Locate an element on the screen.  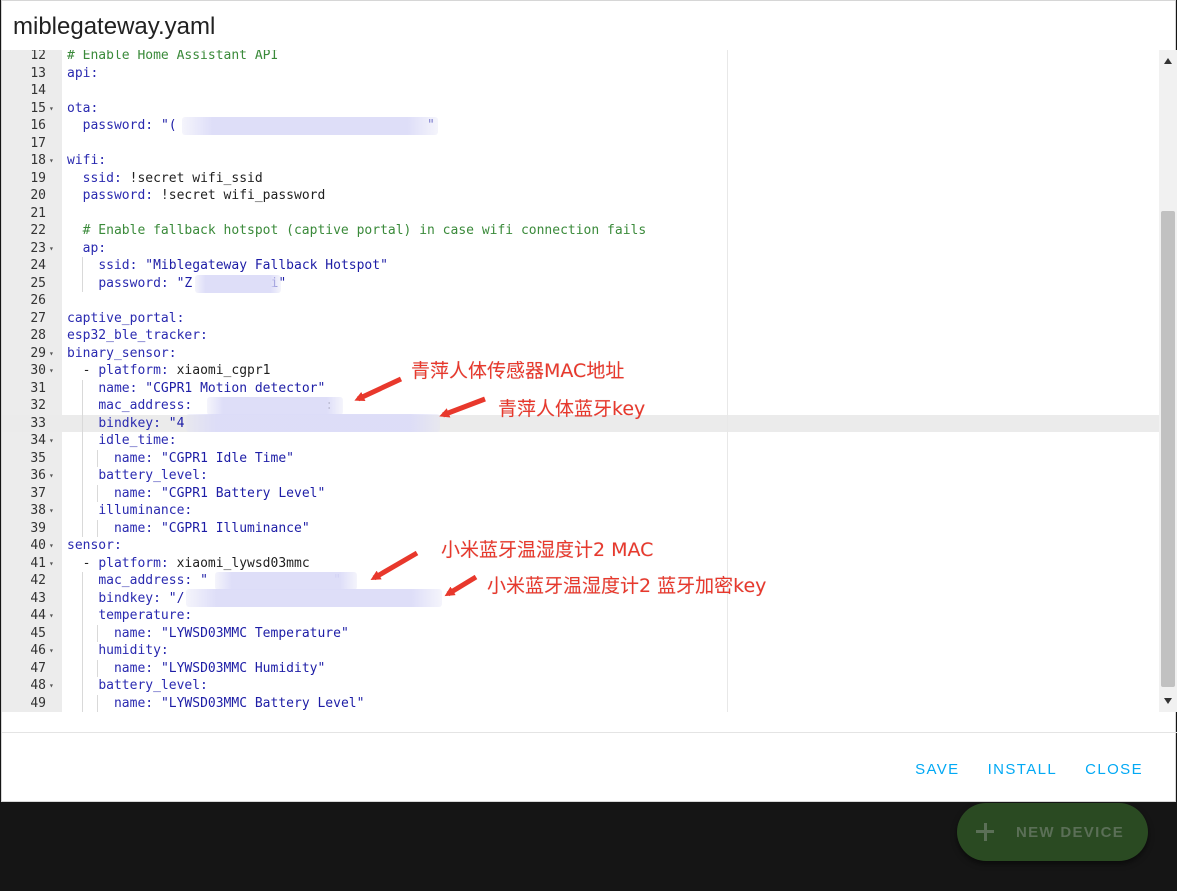
line-number: 22 is located at coordinates (38, 230).